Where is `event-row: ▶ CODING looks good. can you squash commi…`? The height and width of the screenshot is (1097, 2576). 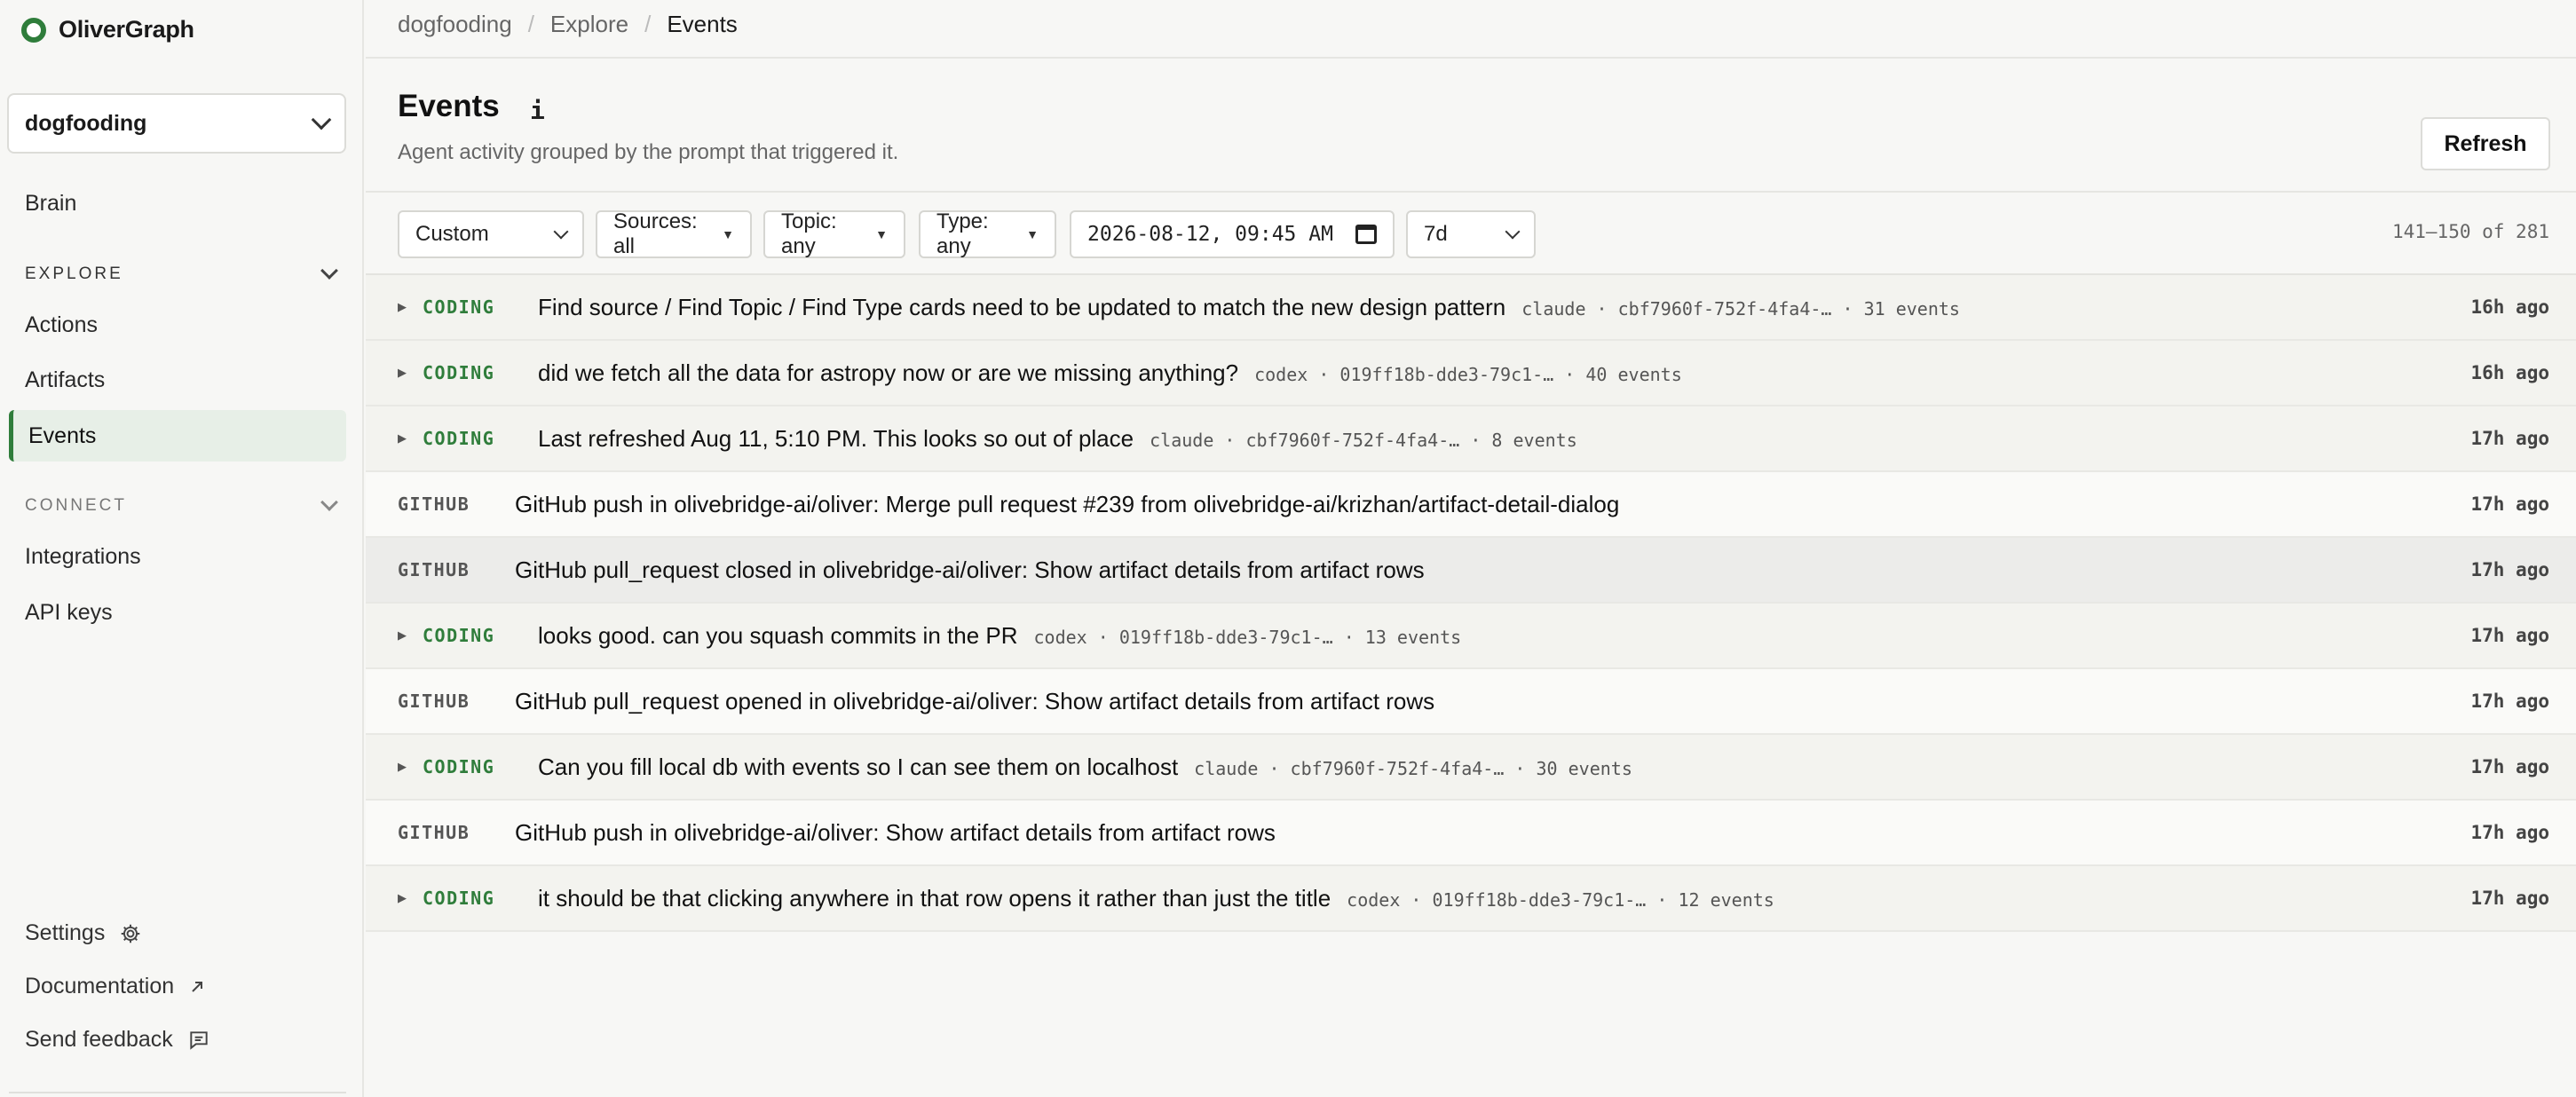
event-row: ▶ CODING looks good. can you squash commi… is located at coordinates (1471, 636).